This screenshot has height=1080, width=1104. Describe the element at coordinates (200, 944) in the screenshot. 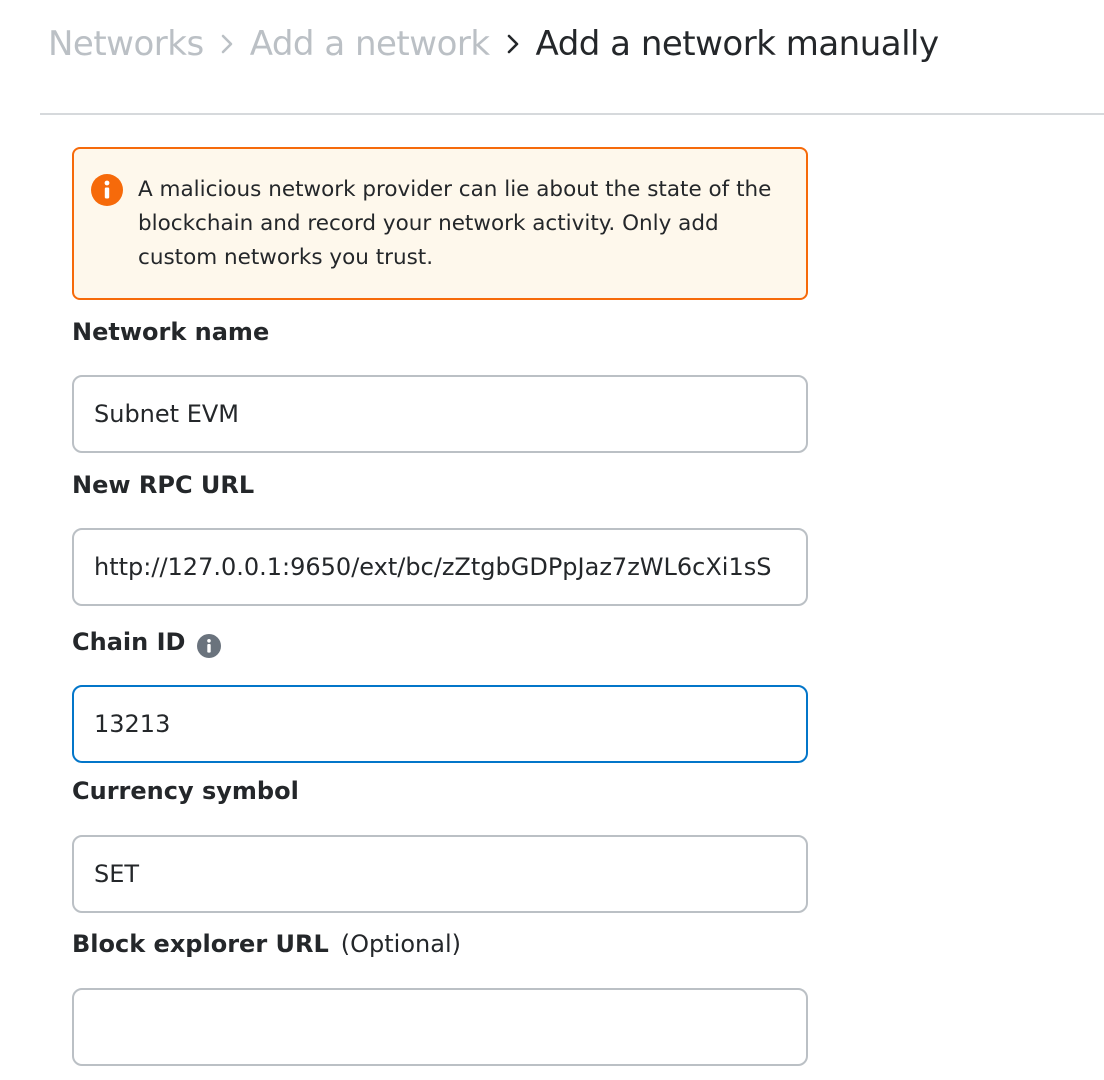

I see `block-explorer-label-text: Block explorer URL` at that location.